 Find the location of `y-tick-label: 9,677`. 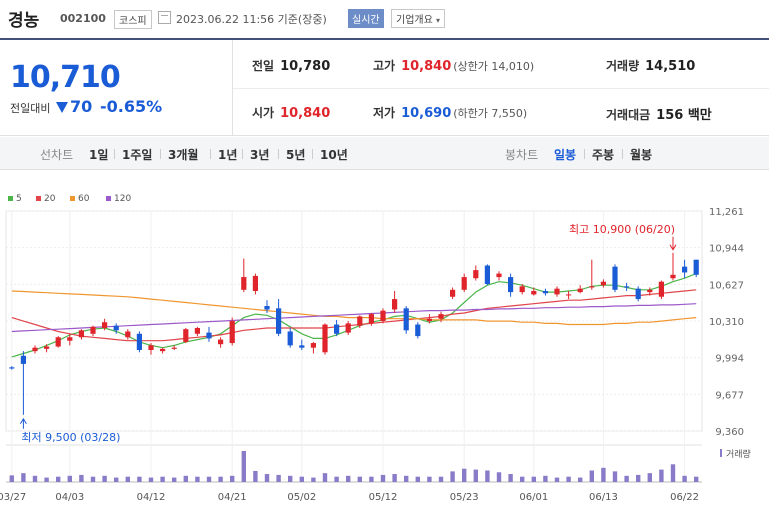

y-tick-label: 9,677 is located at coordinates (729, 395).